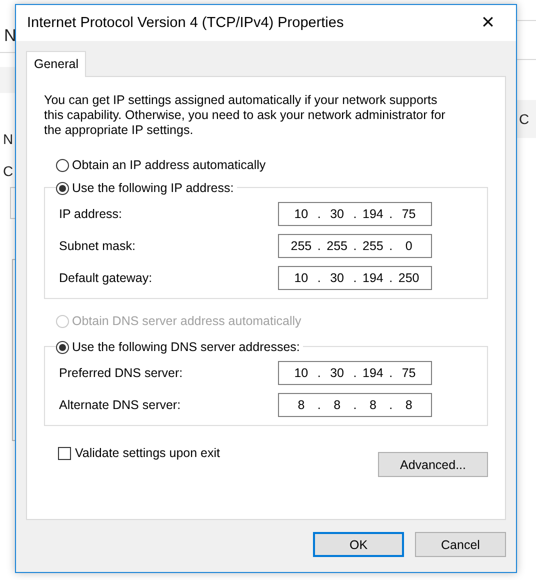 The image size is (536, 580). What do you see at coordinates (120, 405) in the screenshot?
I see `field-label: Alternate DNS server:` at bounding box center [120, 405].